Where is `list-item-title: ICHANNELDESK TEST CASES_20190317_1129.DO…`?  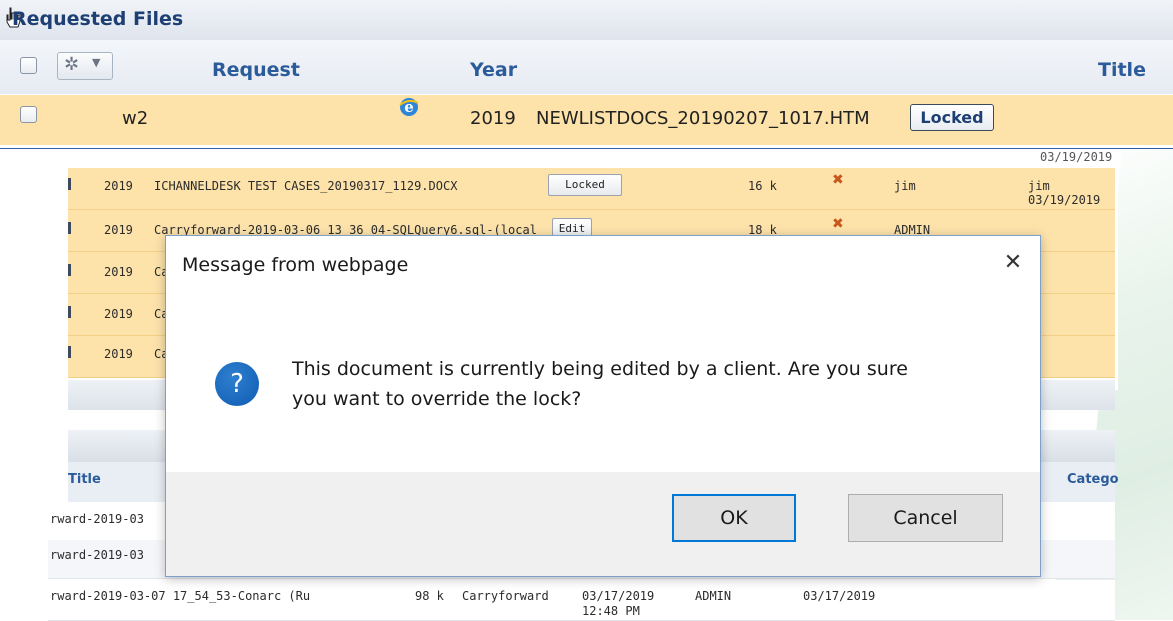 list-item-title: ICHANNELDESK TEST CASES_20190317_1129.DO… is located at coordinates (305, 186).